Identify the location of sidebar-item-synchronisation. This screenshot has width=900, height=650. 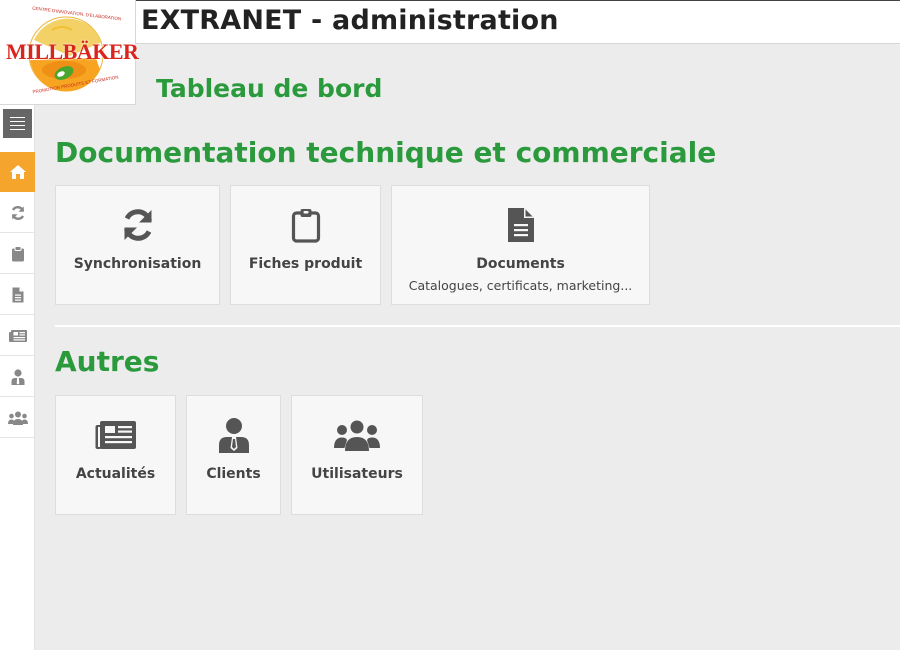
(17, 213).